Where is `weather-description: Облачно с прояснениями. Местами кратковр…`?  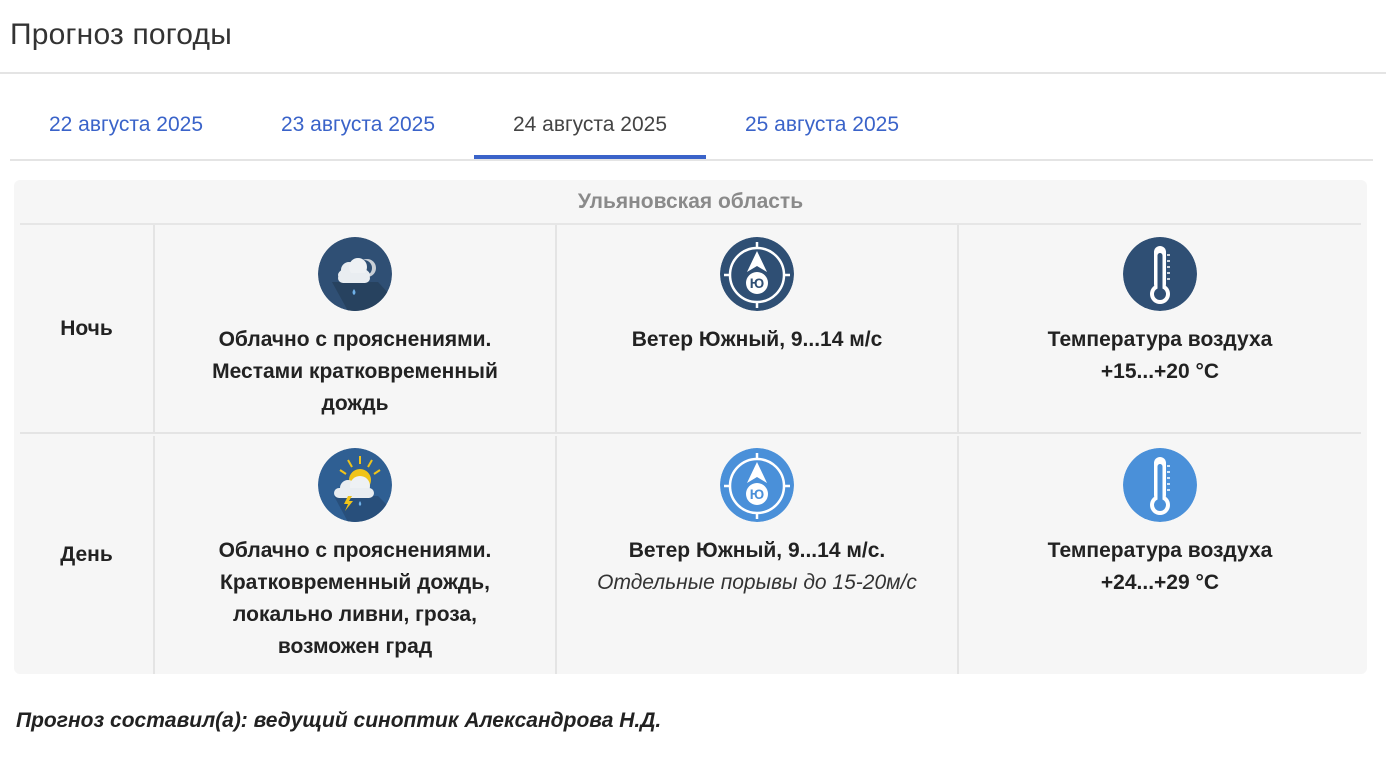
weather-description: Облачно с прояснениями. Местами кратковр… is located at coordinates (355, 371).